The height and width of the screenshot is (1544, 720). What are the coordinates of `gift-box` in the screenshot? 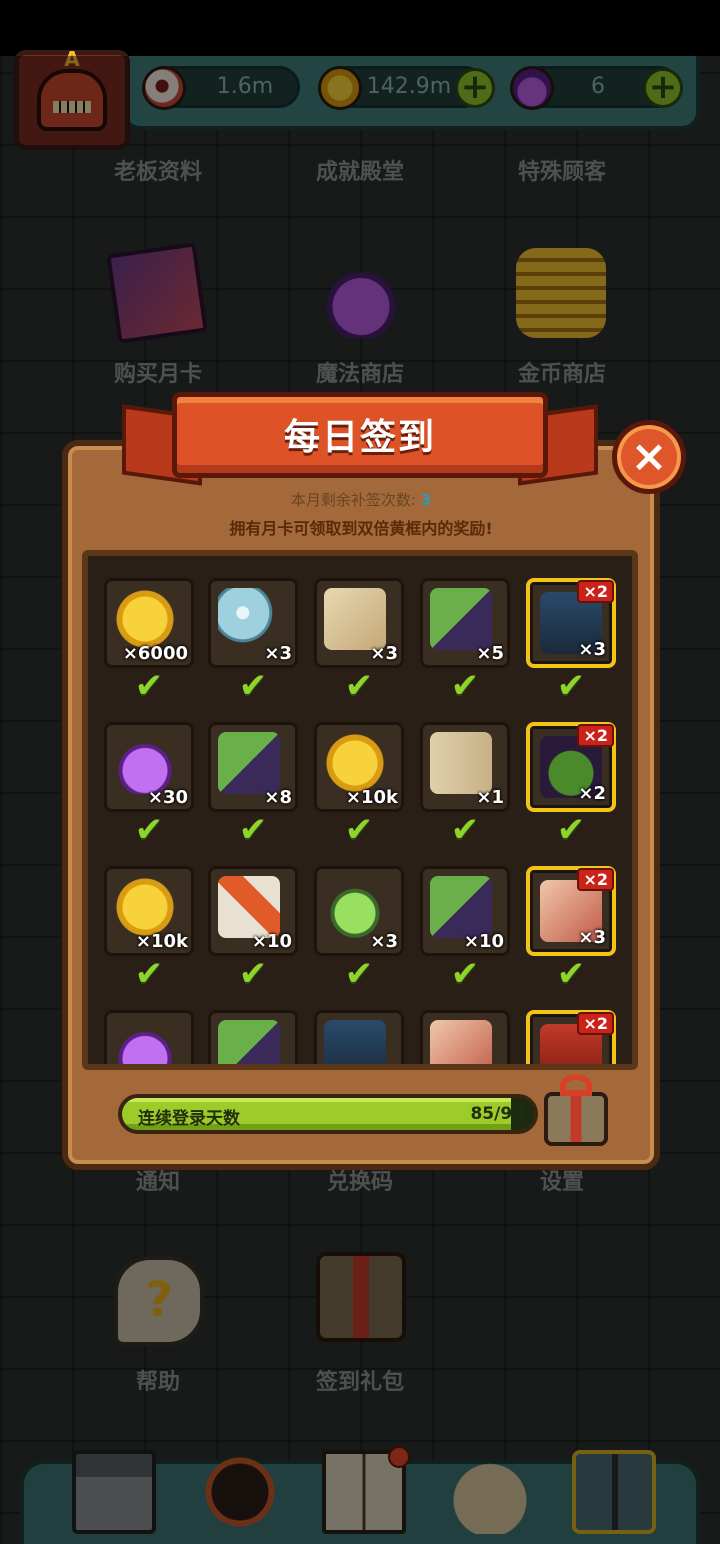 It's located at (576, 1119).